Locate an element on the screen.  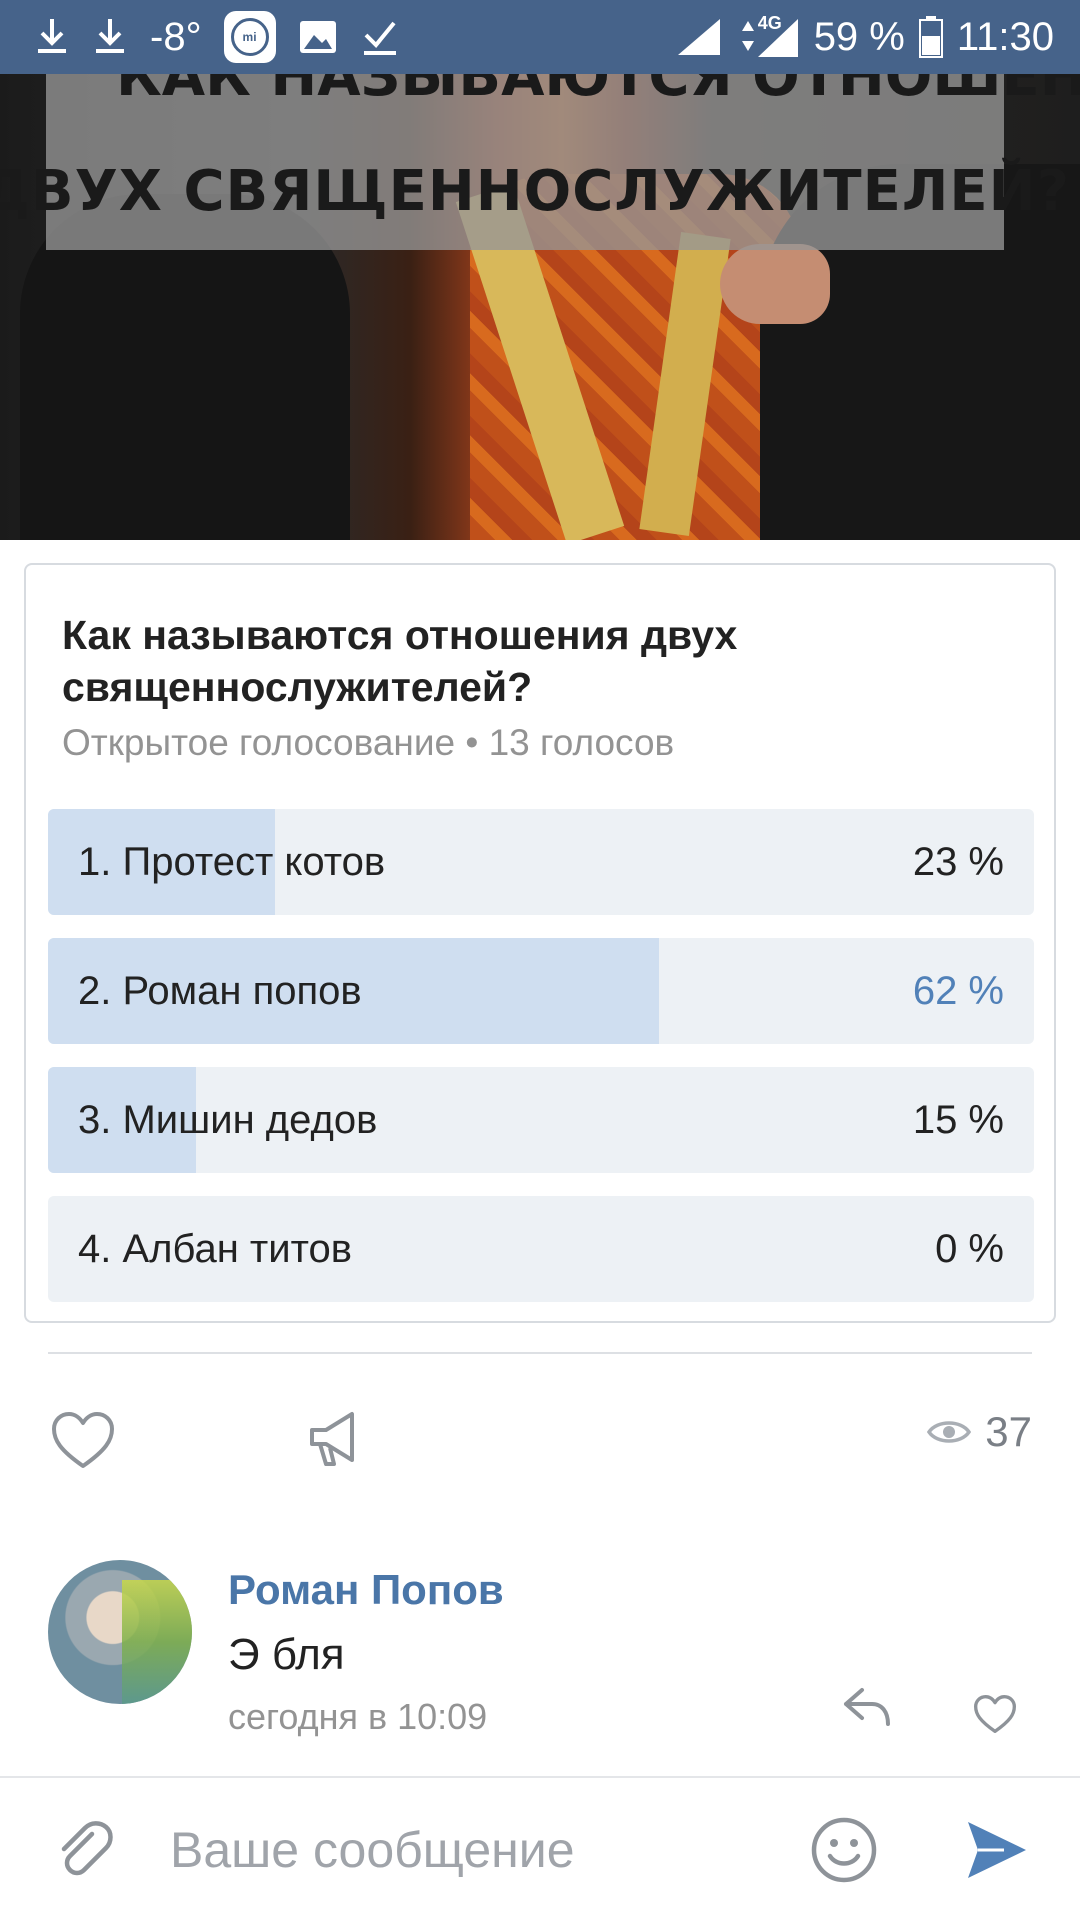
like-button is located at coordinates (83, 1442).